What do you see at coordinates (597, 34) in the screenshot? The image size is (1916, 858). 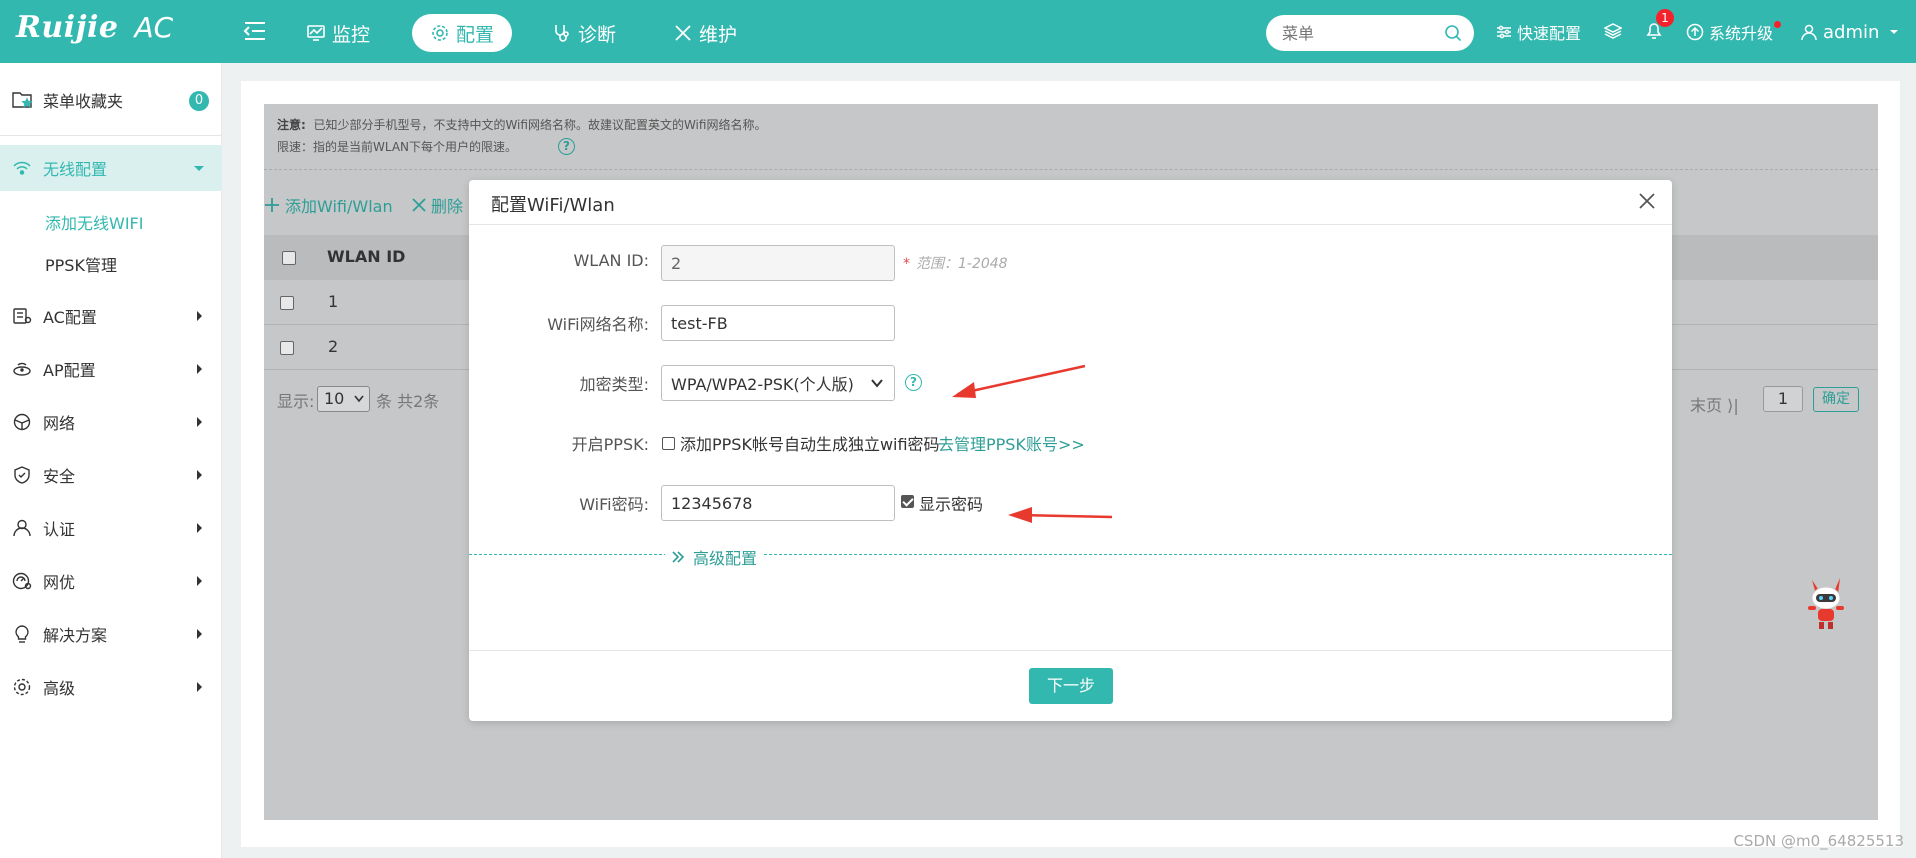 I see `nav-diagnose-label: 诊断` at bounding box center [597, 34].